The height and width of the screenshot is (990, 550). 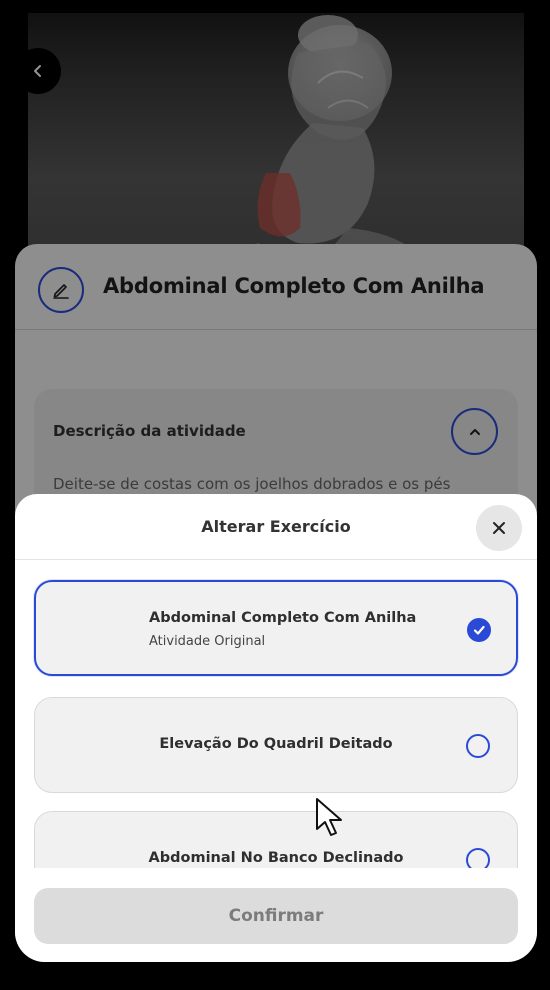 What do you see at coordinates (276, 916) in the screenshot?
I see `confirm-button: Confirmar` at bounding box center [276, 916].